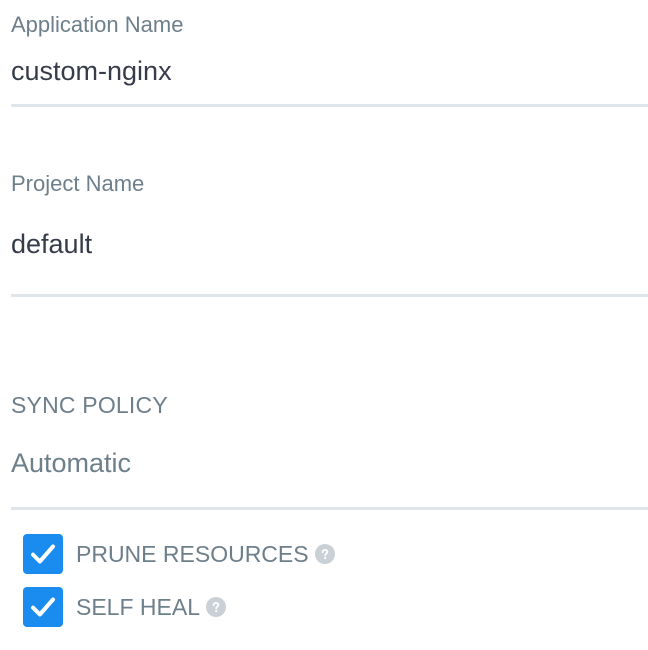  Describe the element at coordinates (51, 244) in the screenshot. I see `project-name-value: default` at that location.